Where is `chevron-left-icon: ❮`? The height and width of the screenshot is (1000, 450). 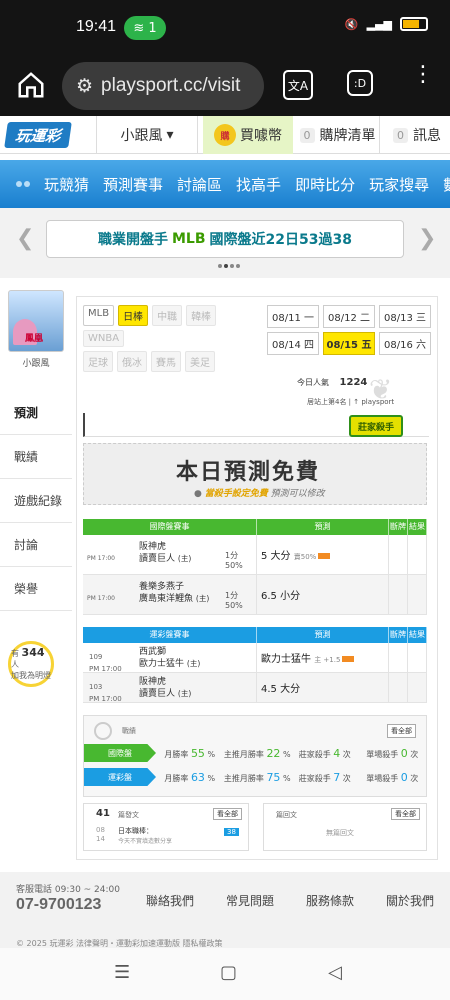
chevron-left-icon: ❮ is located at coordinates (25, 238).